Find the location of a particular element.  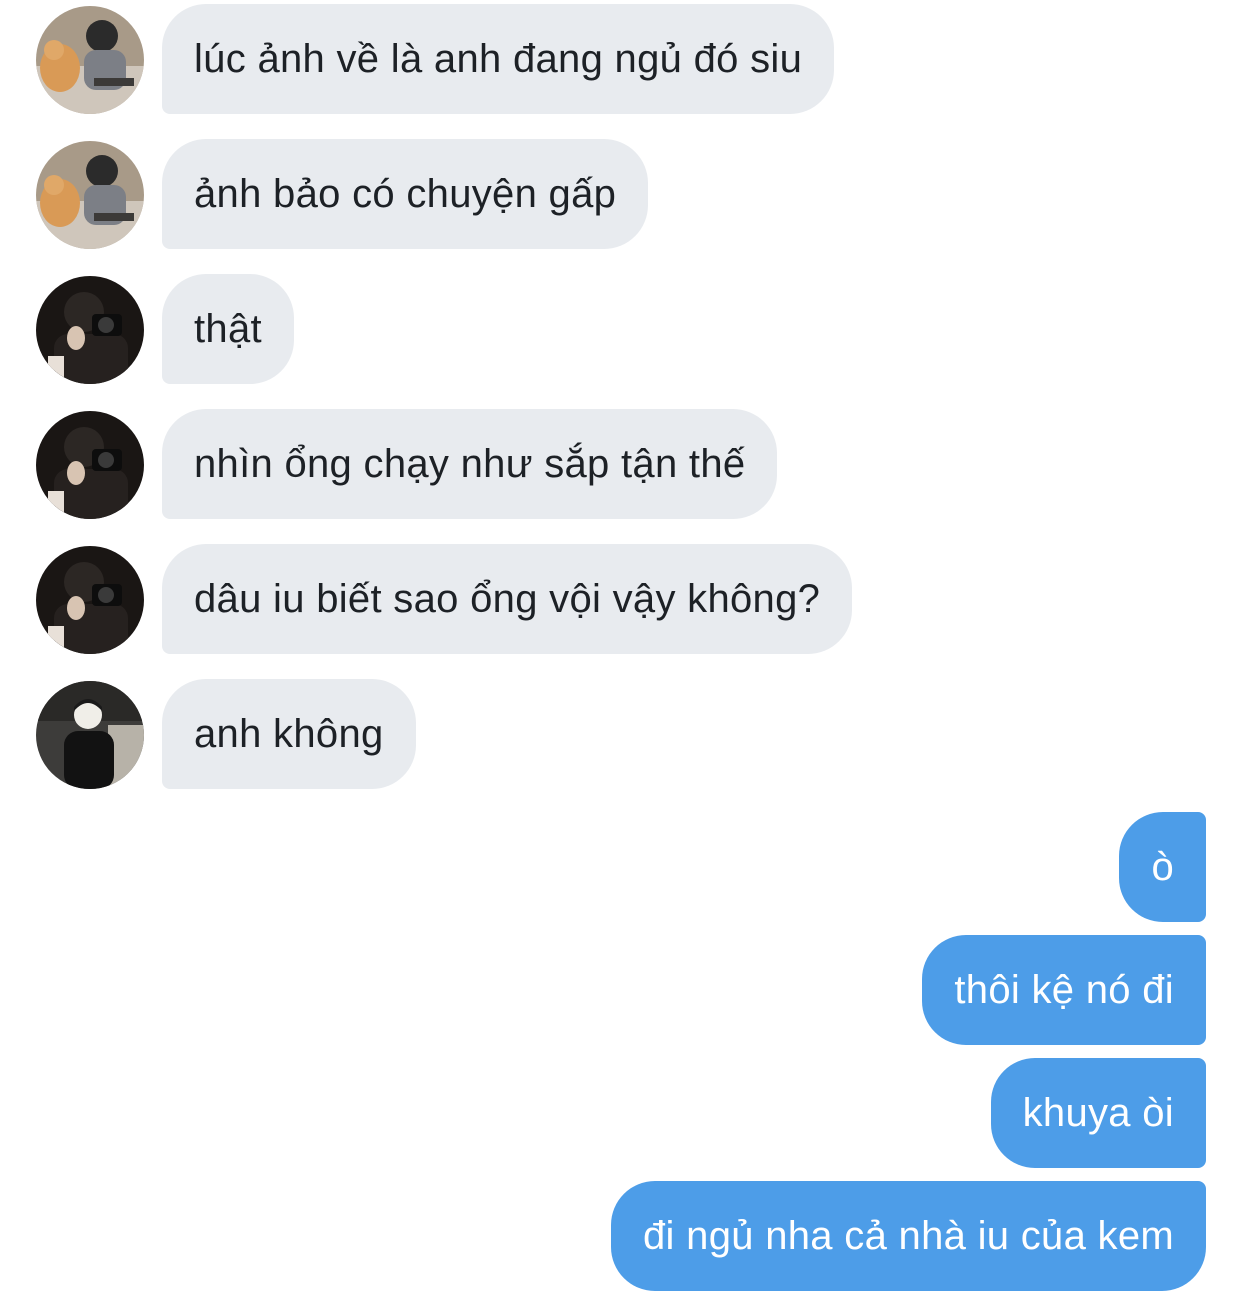

message-text: ảnh bảo có chuyện gấp is located at coordinates (405, 193).